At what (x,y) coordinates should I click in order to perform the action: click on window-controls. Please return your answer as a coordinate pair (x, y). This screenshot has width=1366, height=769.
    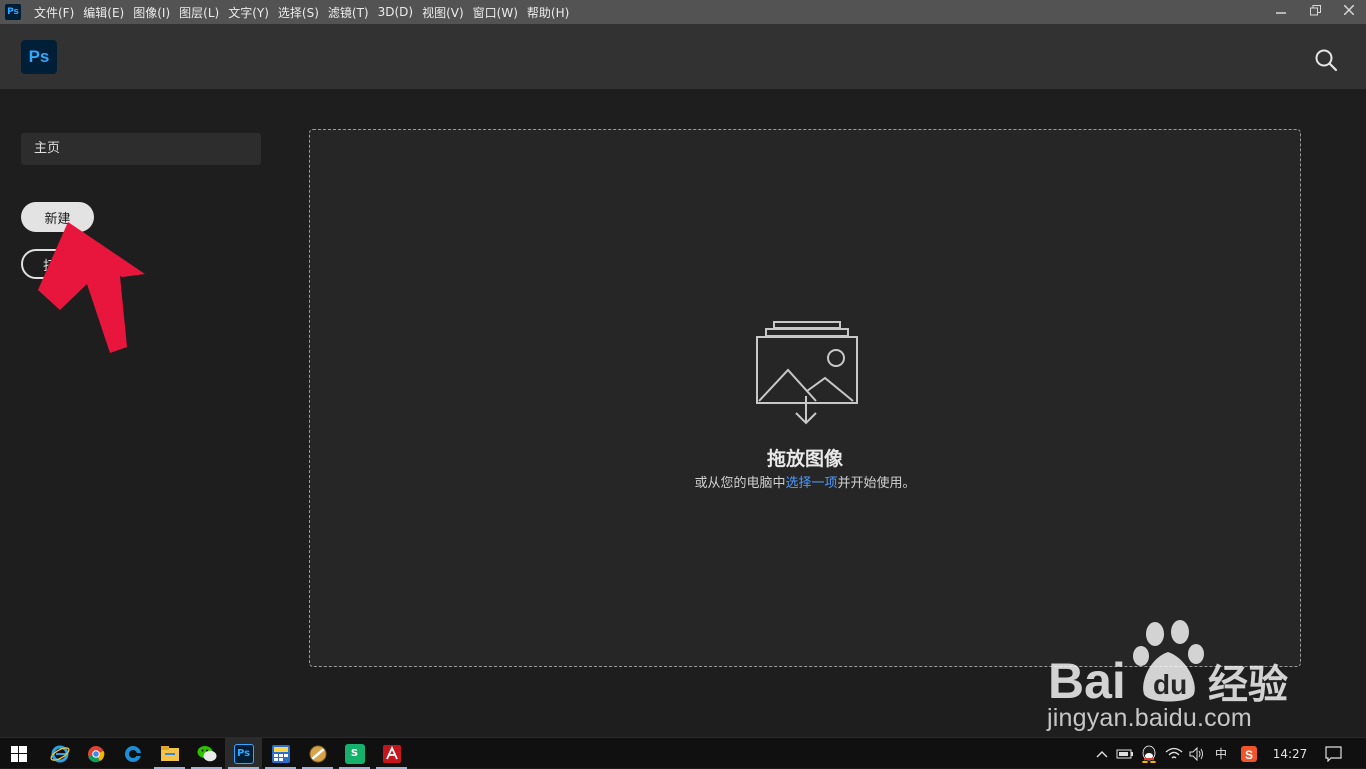
    Looking at the image, I should click on (1315, 12).